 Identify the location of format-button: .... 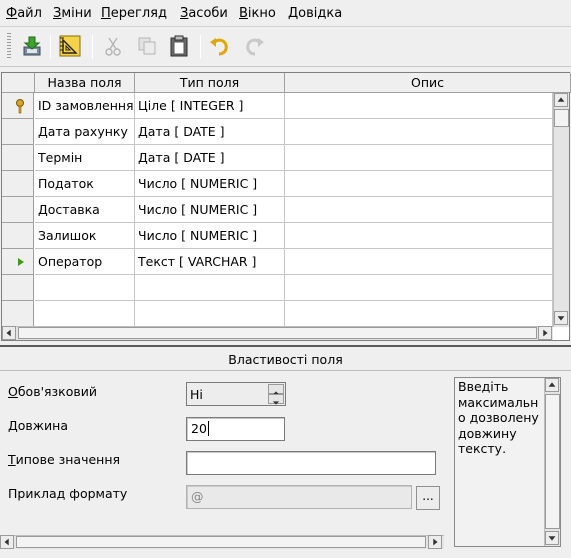
(428, 498).